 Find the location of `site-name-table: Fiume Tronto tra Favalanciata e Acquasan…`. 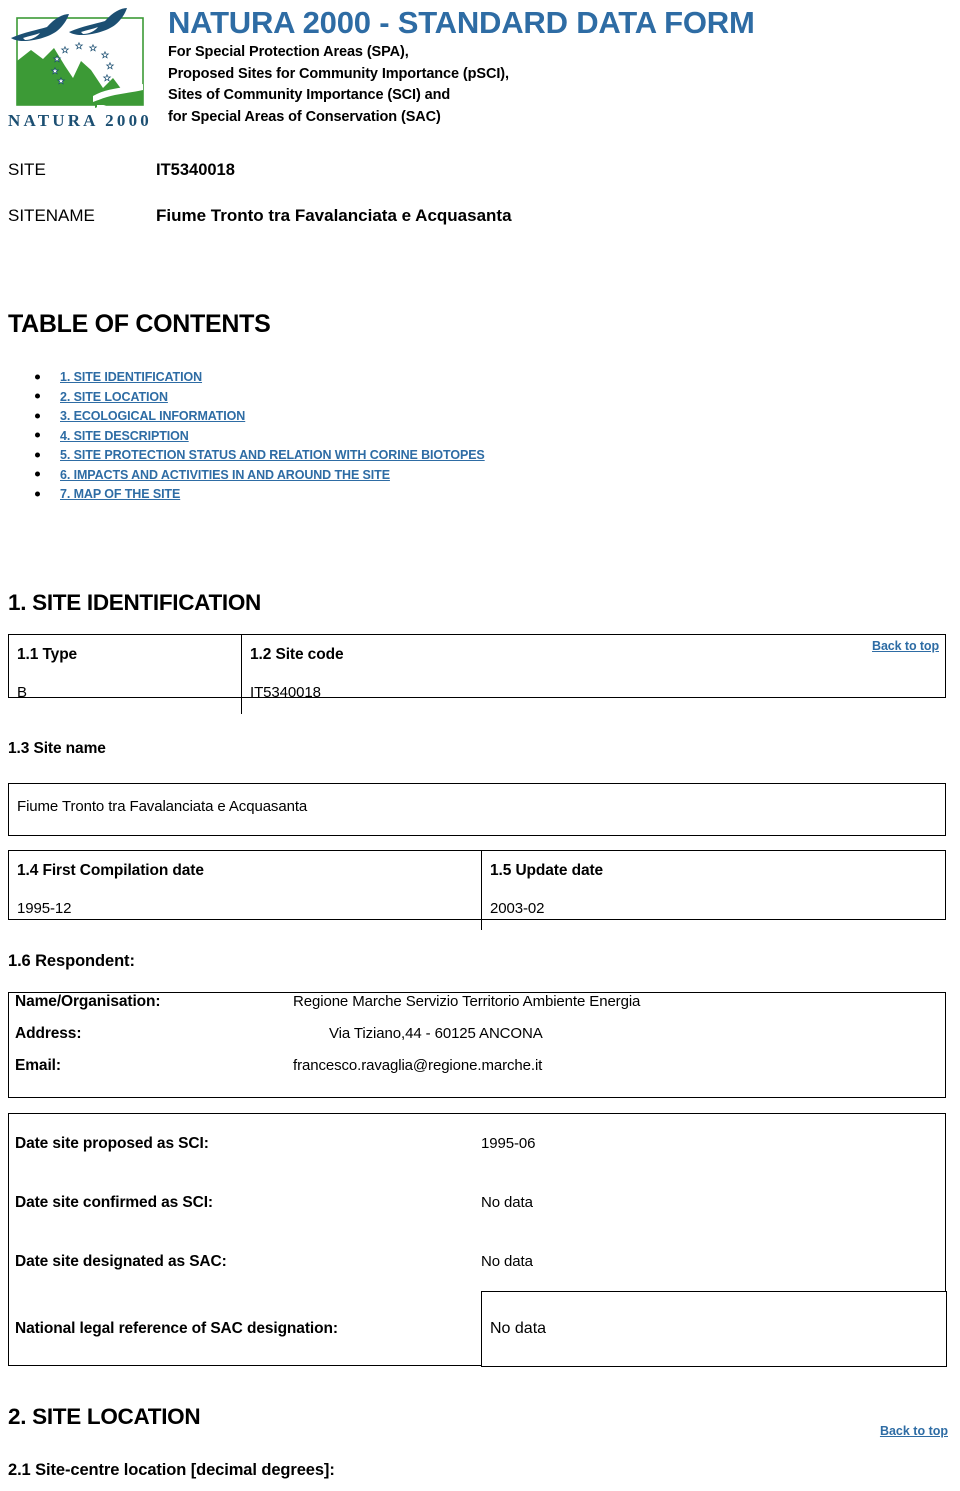

site-name-table: Fiume Tronto tra Favalanciata e Acquasan… is located at coordinates (477, 809).